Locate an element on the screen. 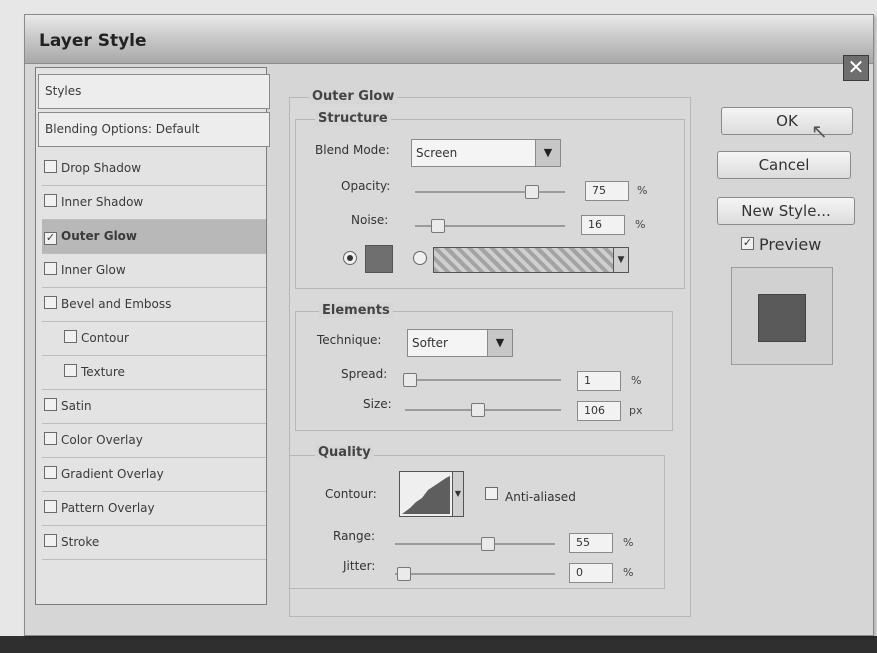 This screenshot has width=877, height=653. blend-mode-value: Screen is located at coordinates (437, 153).